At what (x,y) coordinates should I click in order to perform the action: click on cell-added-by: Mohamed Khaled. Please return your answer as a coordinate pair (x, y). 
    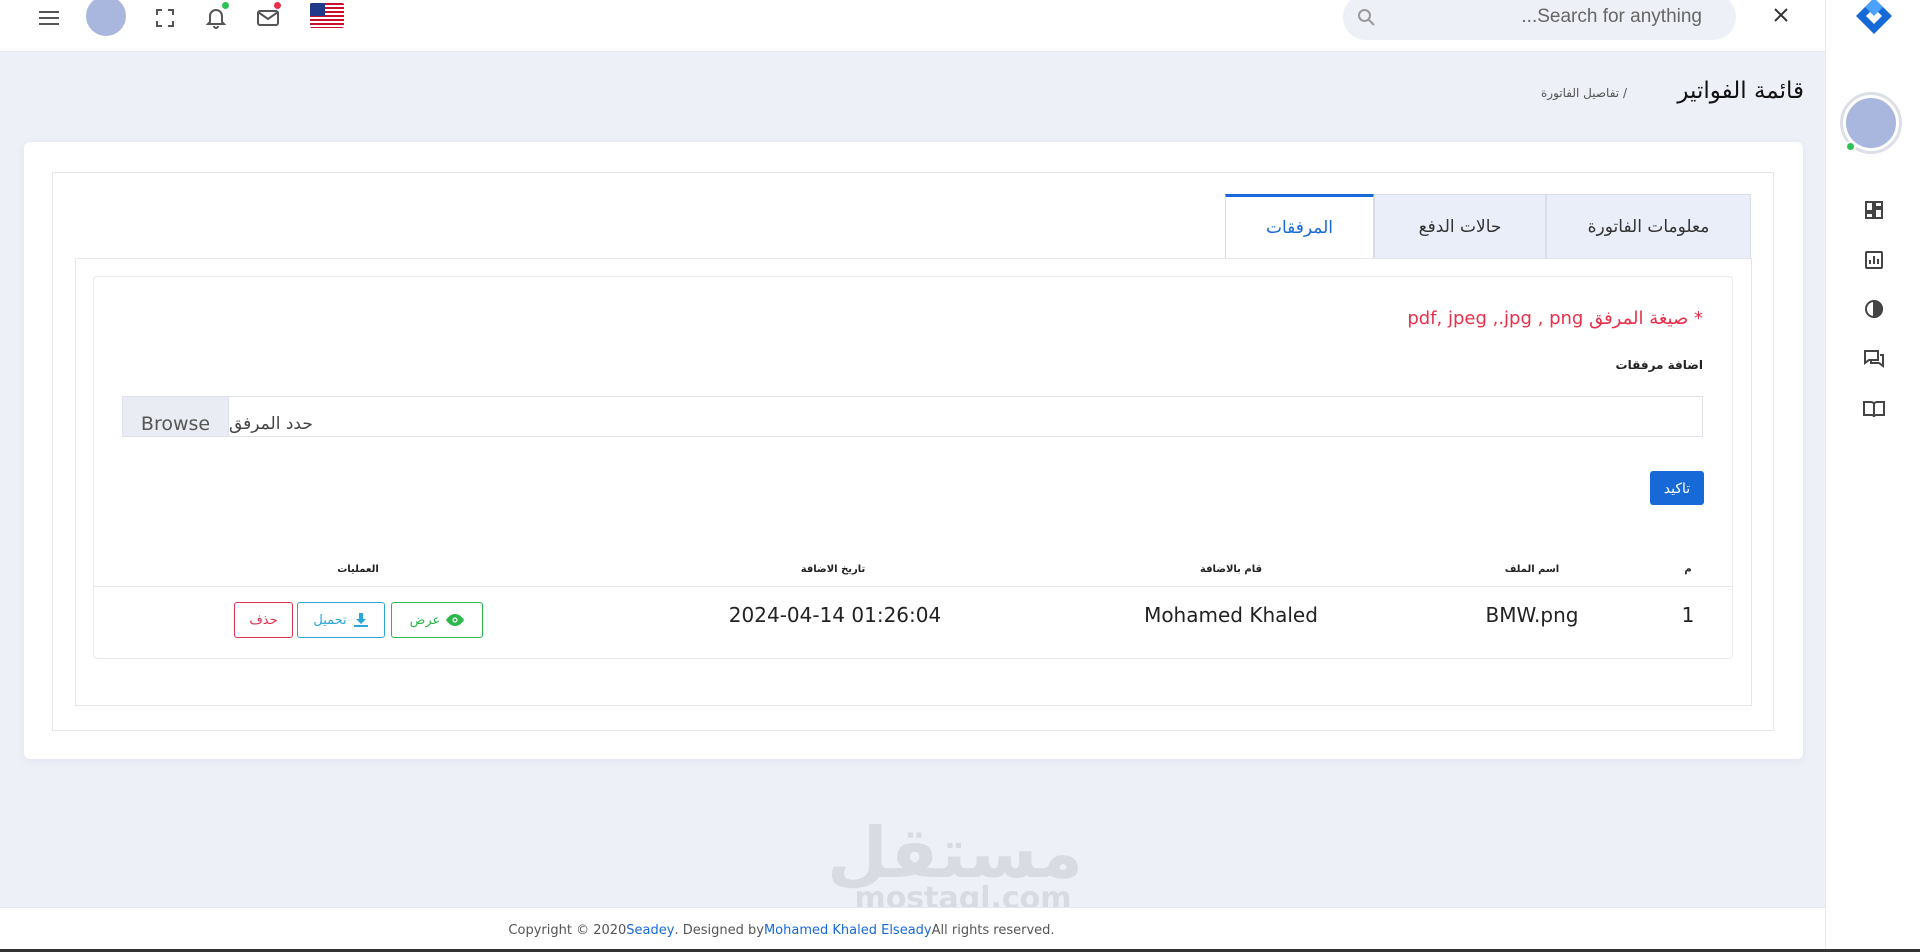
    Looking at the image, I should click on (1231, 615).